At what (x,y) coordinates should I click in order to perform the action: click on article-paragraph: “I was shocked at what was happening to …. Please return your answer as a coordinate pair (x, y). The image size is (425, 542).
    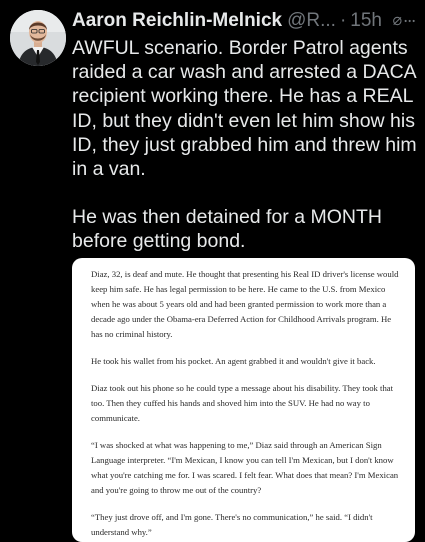
    Looking at the image, I should click on (245, 467).